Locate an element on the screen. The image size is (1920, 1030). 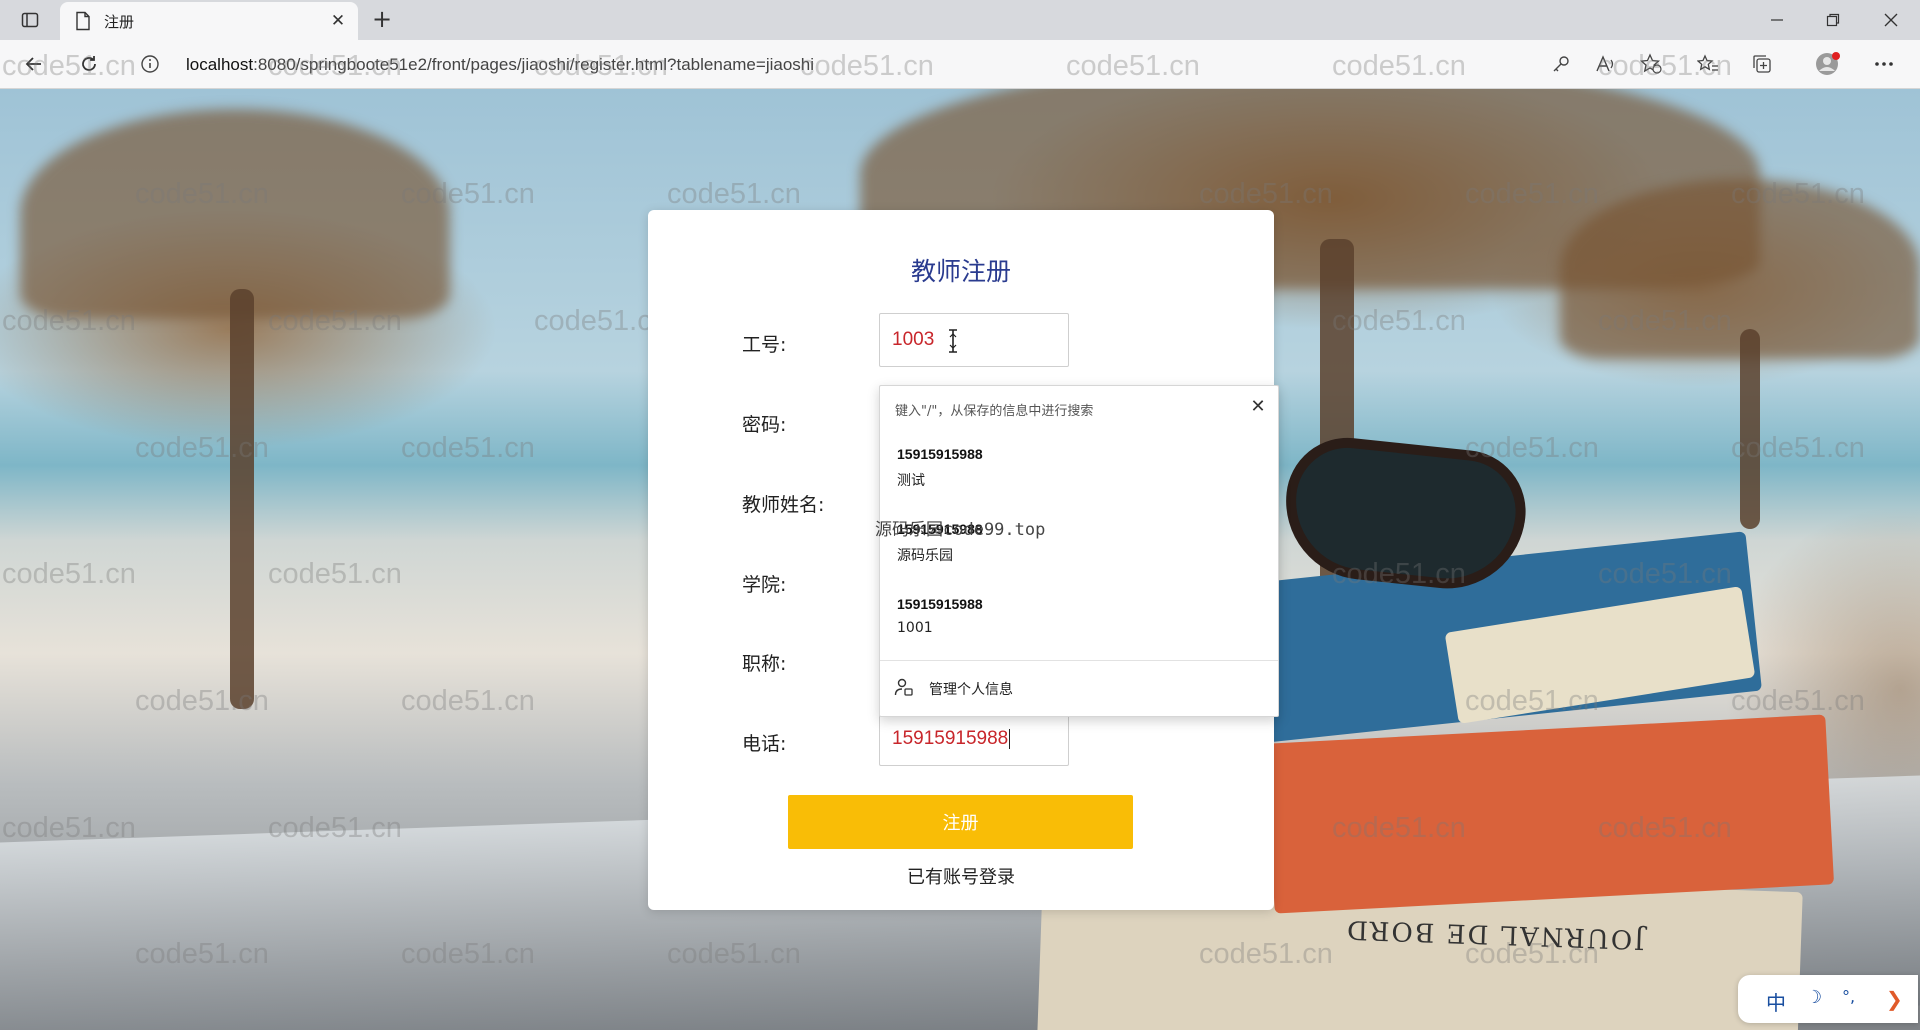
tab-actions-icon is located at coordinates (30, 20).